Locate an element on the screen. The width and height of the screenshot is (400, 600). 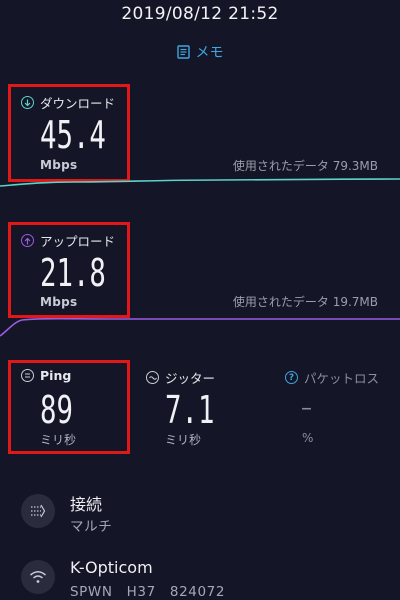
ping-label-row: Ping is located at coordinates (46, 375).